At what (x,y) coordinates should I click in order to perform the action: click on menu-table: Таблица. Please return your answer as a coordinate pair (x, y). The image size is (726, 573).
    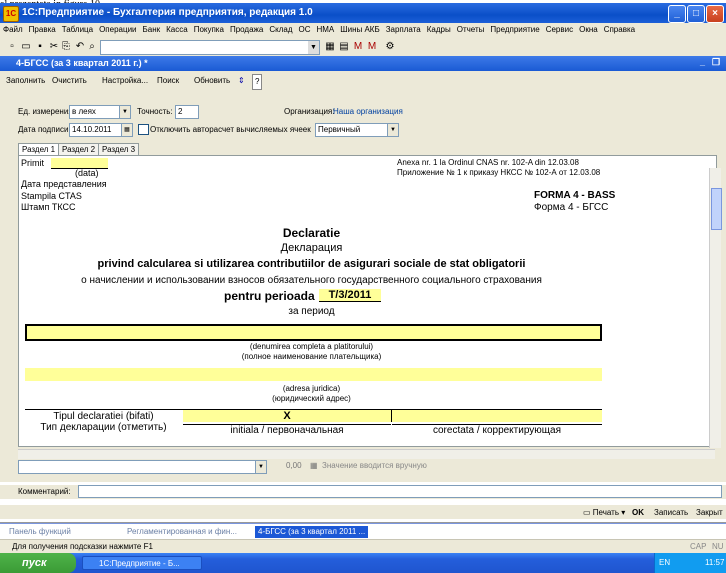
    Looking at the image, I should click on (77, 28).